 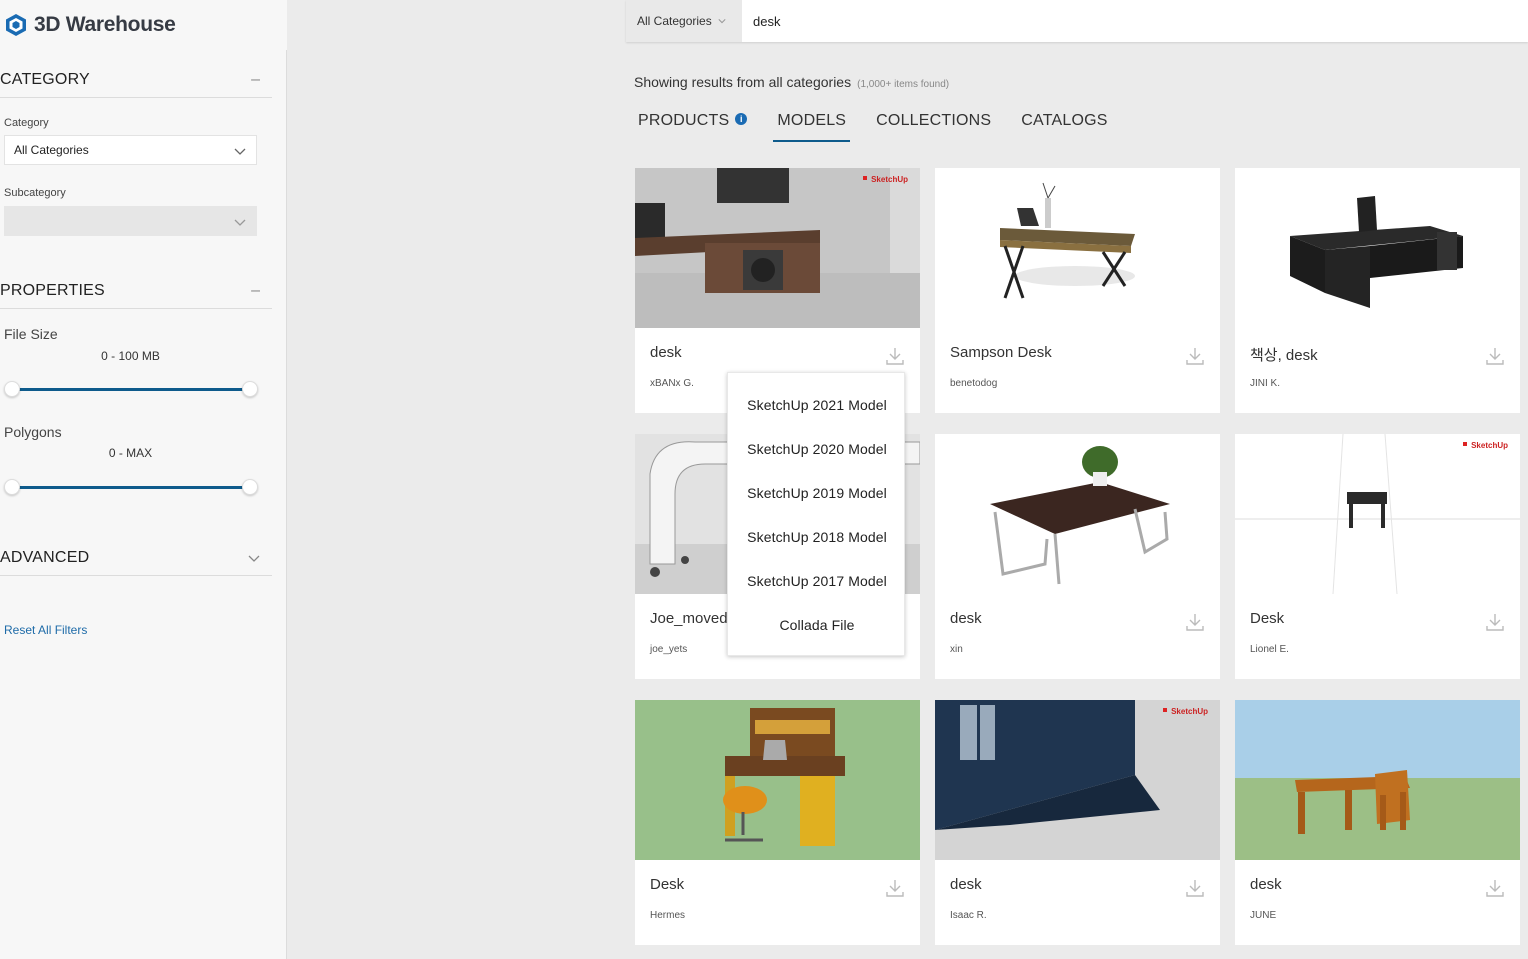 I want to click on logo: 3D Warehouse, so click(x=143, y=25).